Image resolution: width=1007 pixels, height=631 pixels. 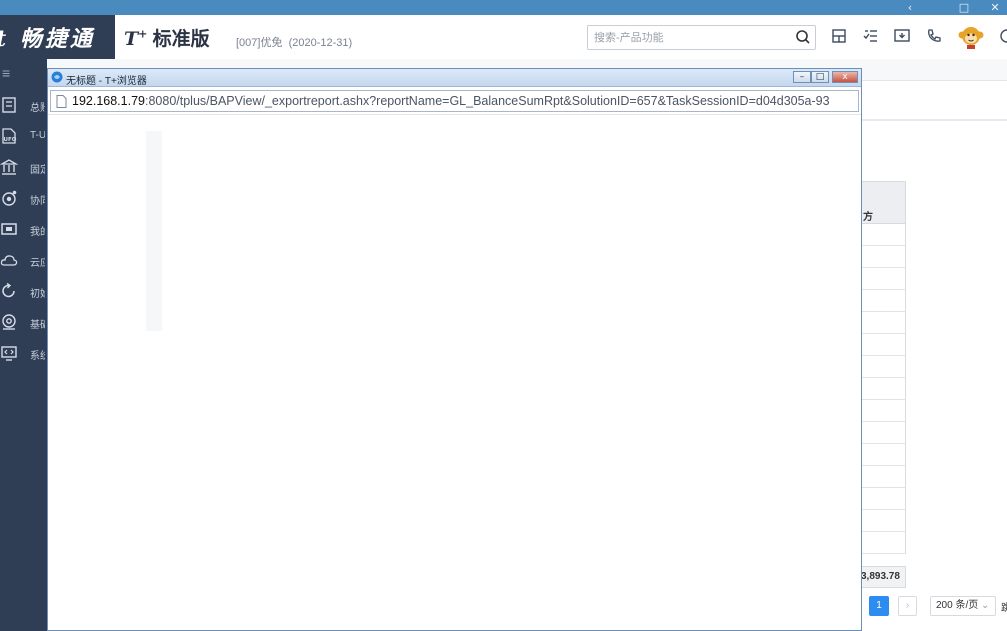 I want to click on divider, so click(x=933, y=120).